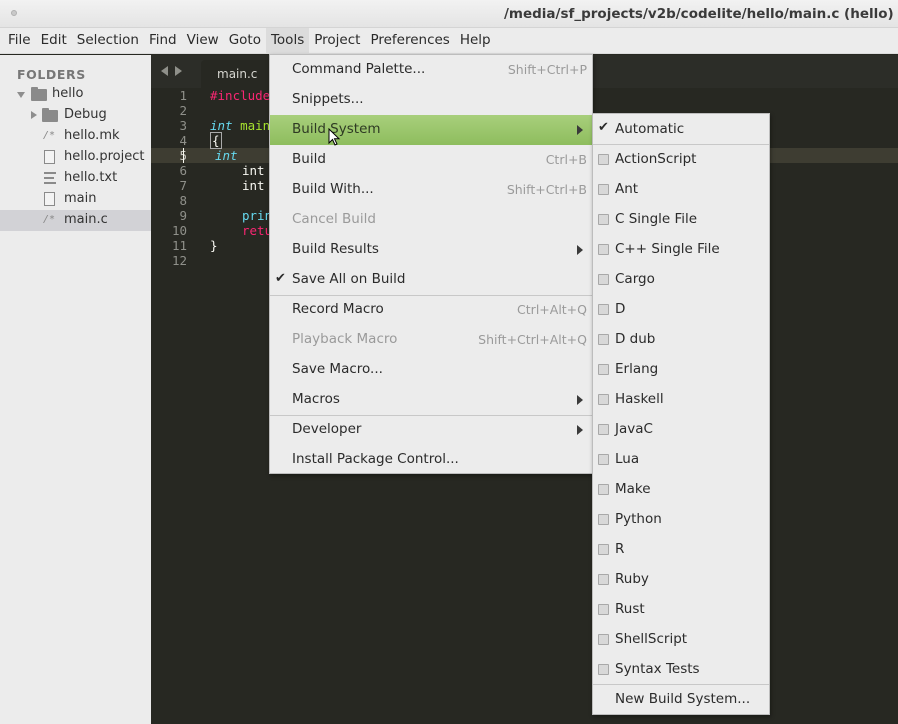 The image size is (898, 724). I want to click on menu-item-label: Cancel Build, so click(334, 219).